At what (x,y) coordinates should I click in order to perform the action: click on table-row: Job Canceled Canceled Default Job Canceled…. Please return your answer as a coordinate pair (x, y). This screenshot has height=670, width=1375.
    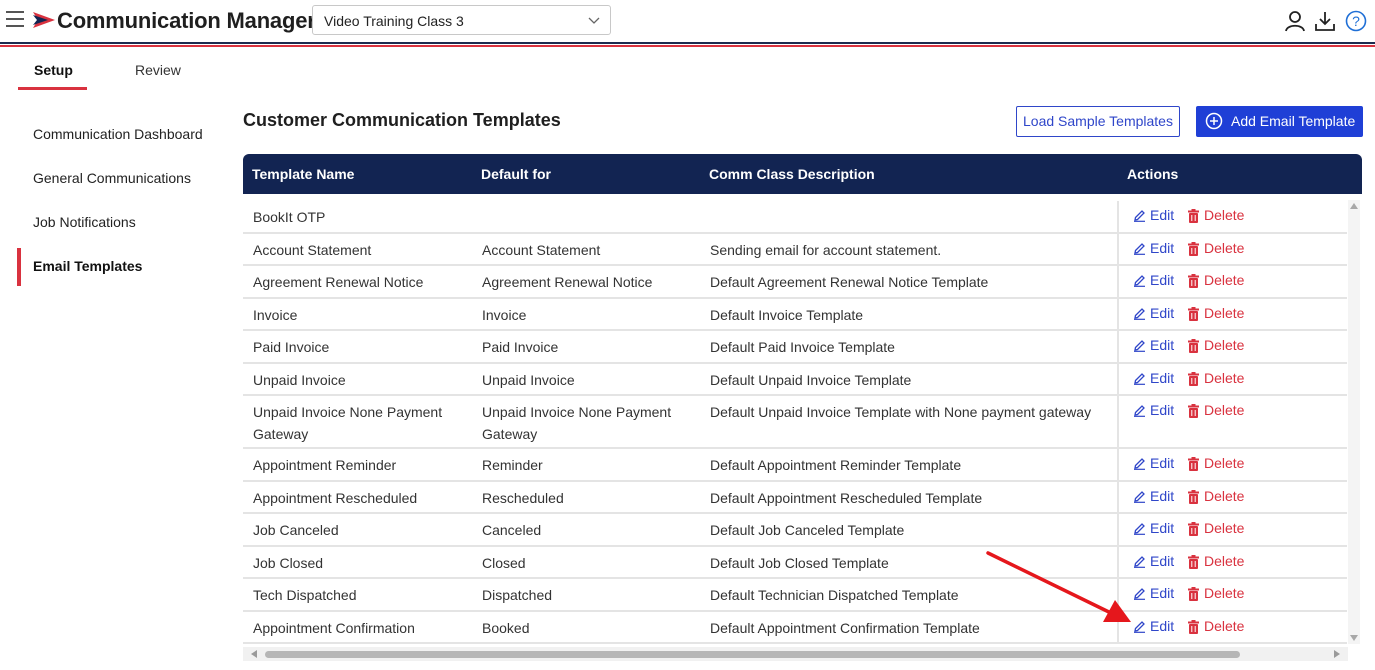
    Looking at the image, I should click on (795, 530).